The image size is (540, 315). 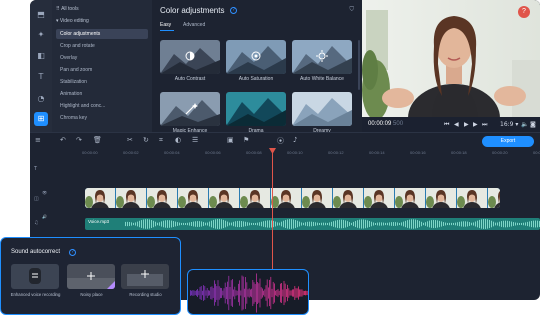 I want to click on skip-start-icon: ⏮, so click(x=446, y=125).